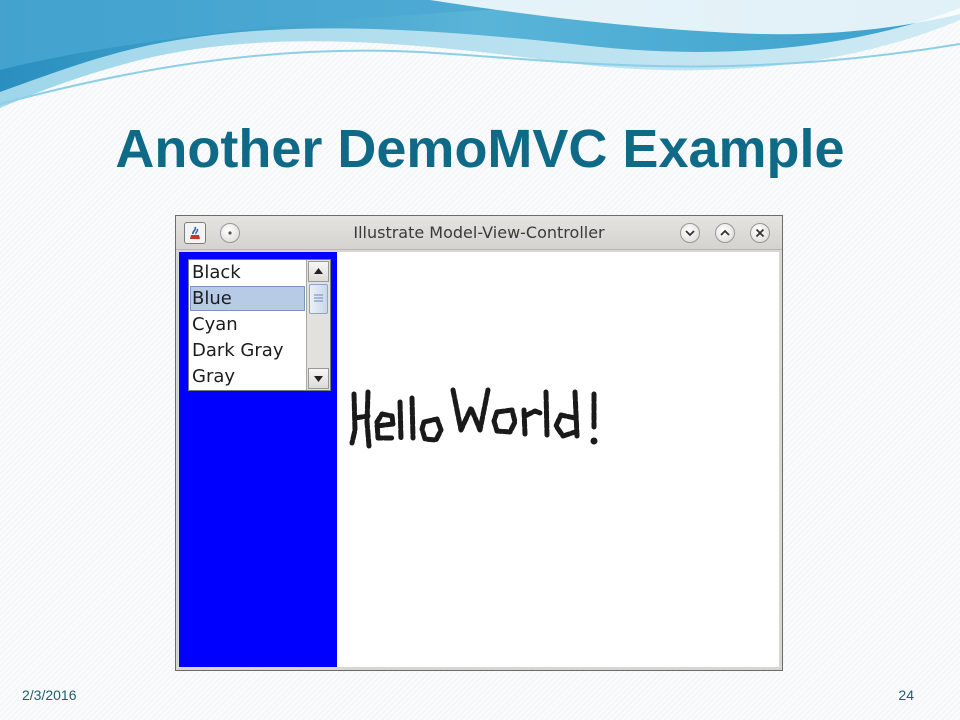 The image size is (960, 720). I want to click on slide-date: 2/3/2016, so click(49, 695).